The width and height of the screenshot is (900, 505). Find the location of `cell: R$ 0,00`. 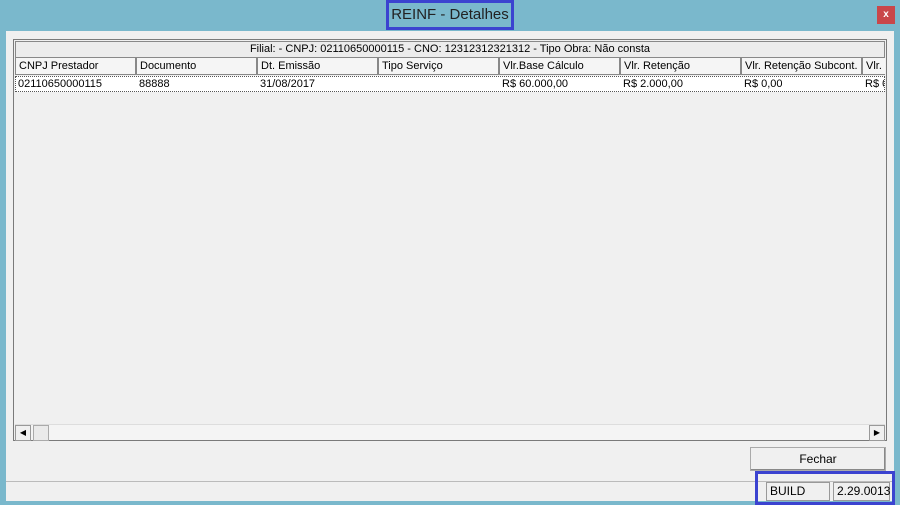

cell: R$ 0,00 is located at coordinates (763, 84).